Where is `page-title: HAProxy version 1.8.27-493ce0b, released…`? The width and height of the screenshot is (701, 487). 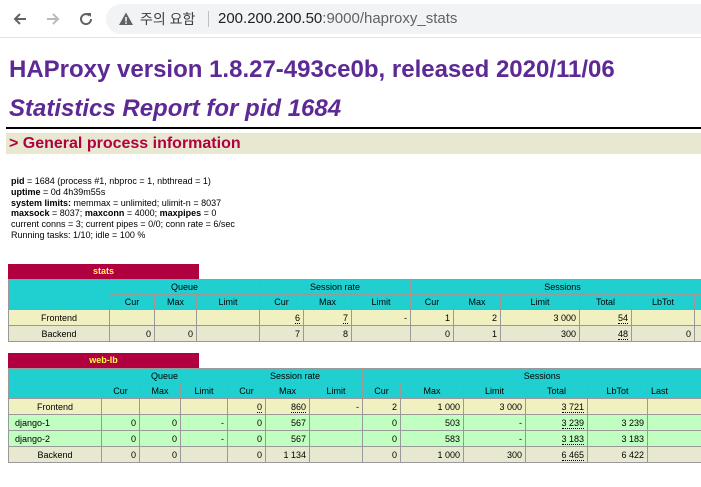
page-title: HAProxy version 1.8.27-493ce0b, released… is located at coordinates (312, 69).